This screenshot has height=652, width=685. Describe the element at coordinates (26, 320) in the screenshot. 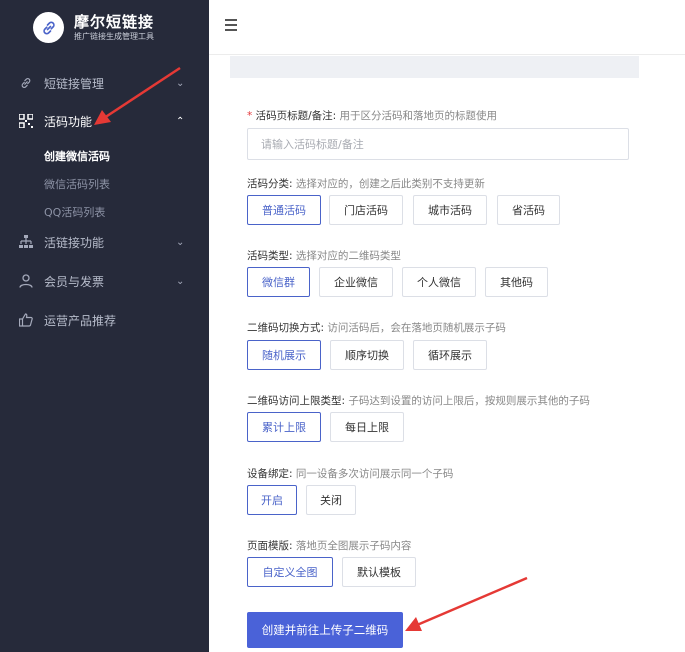

I see `thumbs-up-icon` at that location.